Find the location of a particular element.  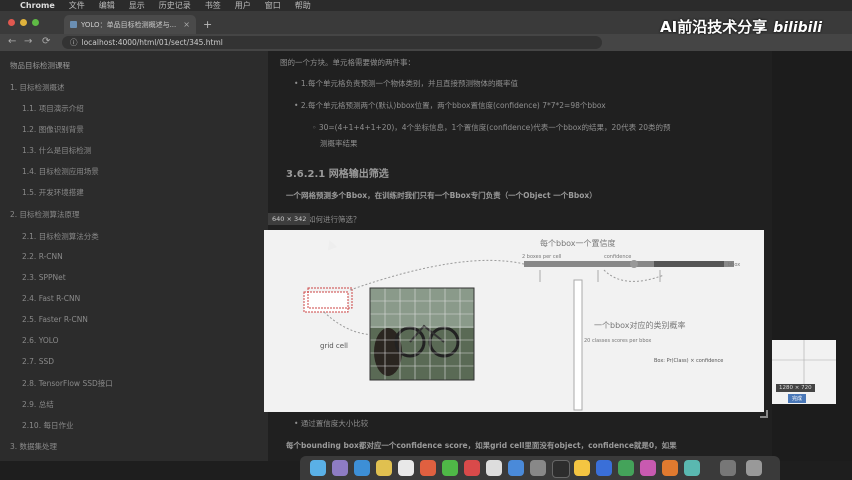

close-window-button is located at coordinates (11, 22).